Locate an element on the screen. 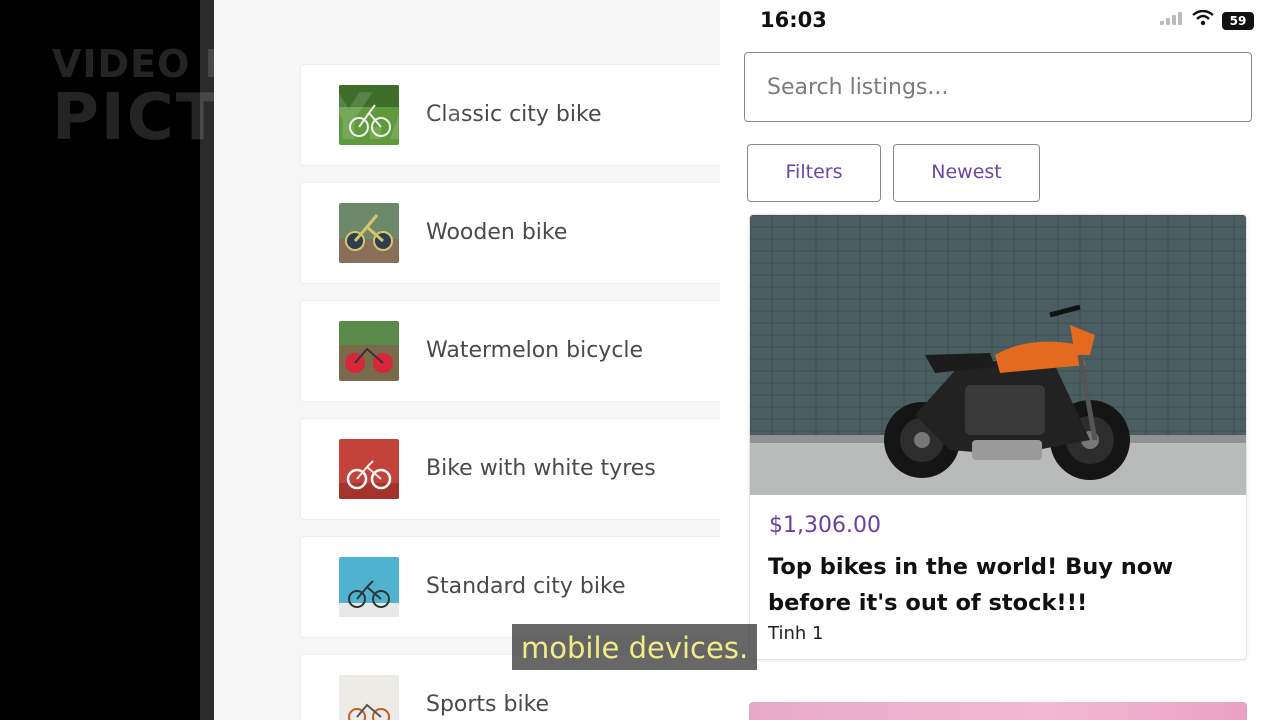 The image size is (1280, 720). next-listing-card is located at coordinates (998, 711).